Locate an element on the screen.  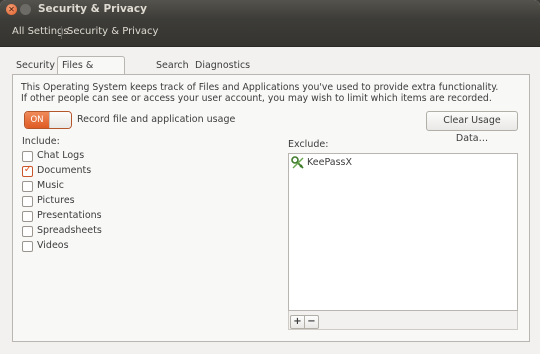
include-item-label: Spreadsheets is located at coordinates (69, 230).